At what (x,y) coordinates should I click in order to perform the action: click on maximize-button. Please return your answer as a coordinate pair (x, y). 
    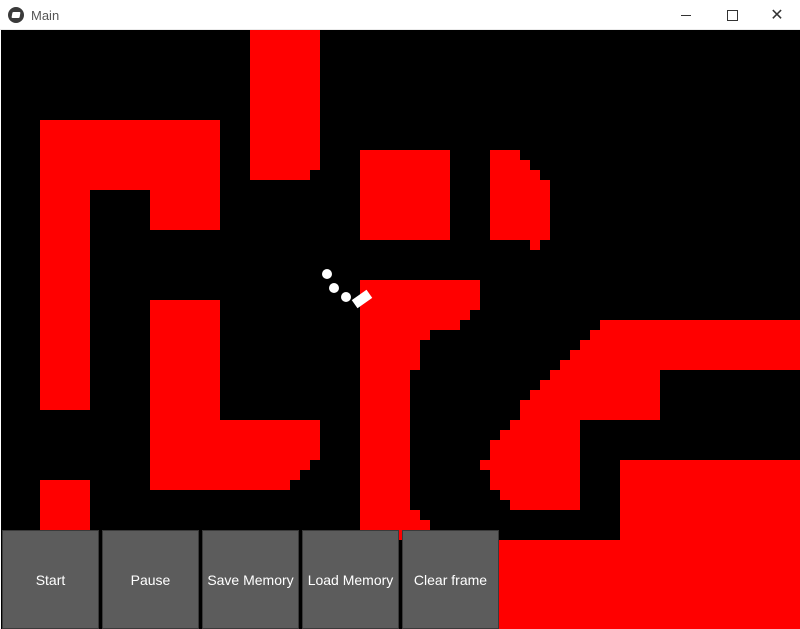
    Looking at the image, I should click on (732, 15).